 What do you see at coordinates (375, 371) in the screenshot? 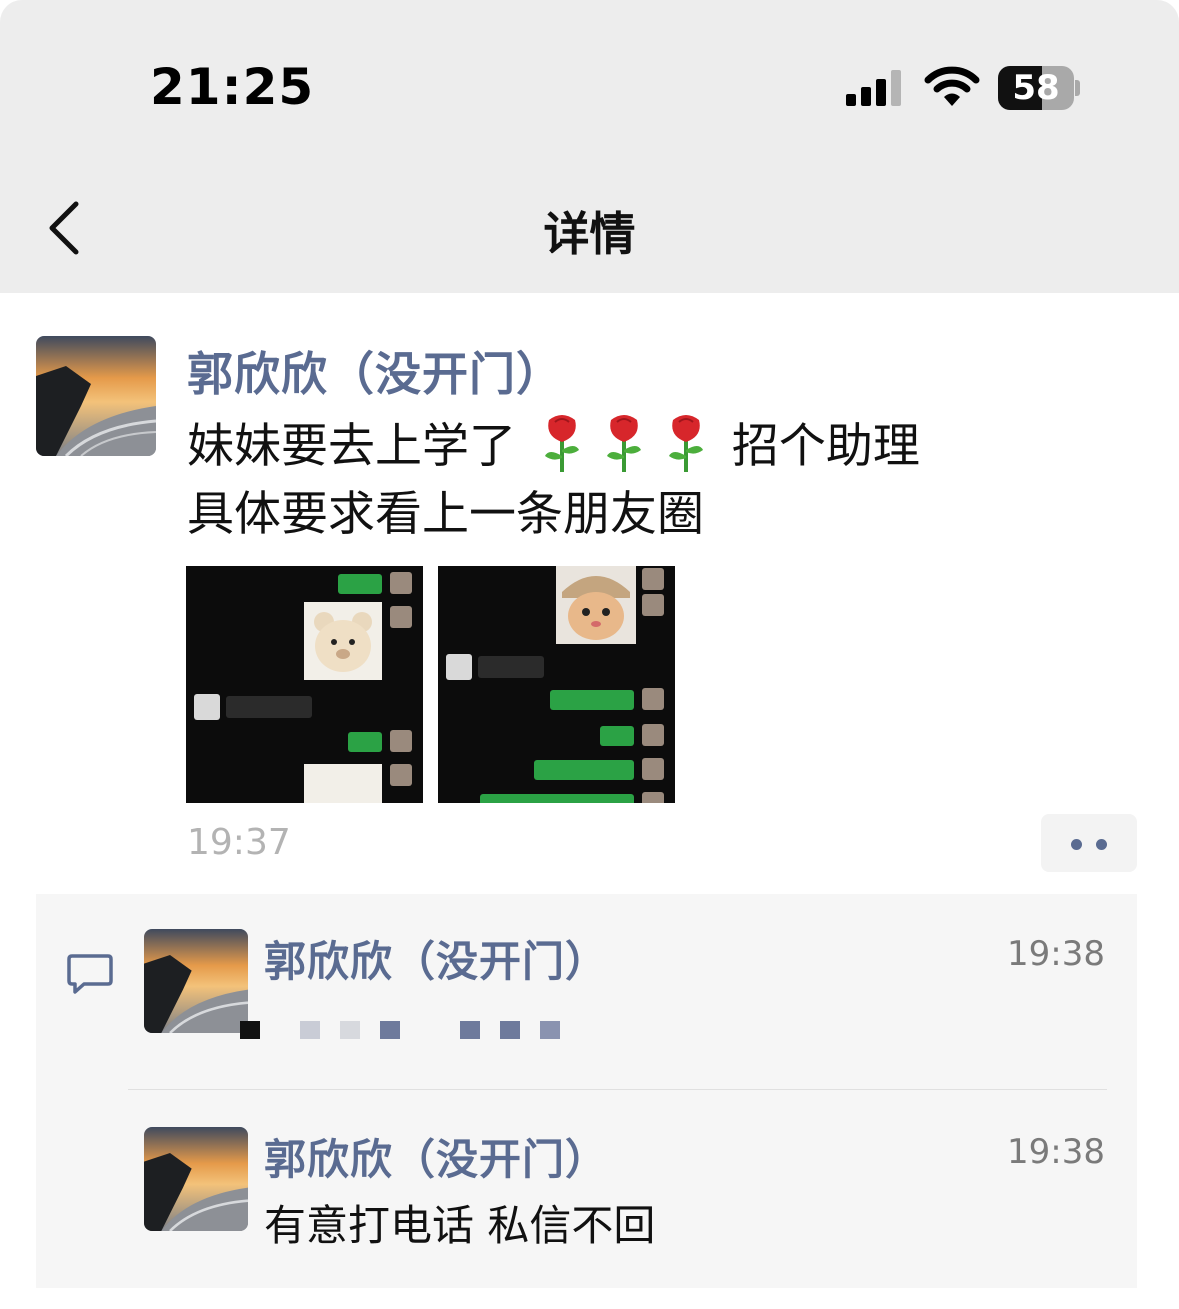
I see `post-author-name: 郭欣欣（没开门）` at bounding box center [375, 371].